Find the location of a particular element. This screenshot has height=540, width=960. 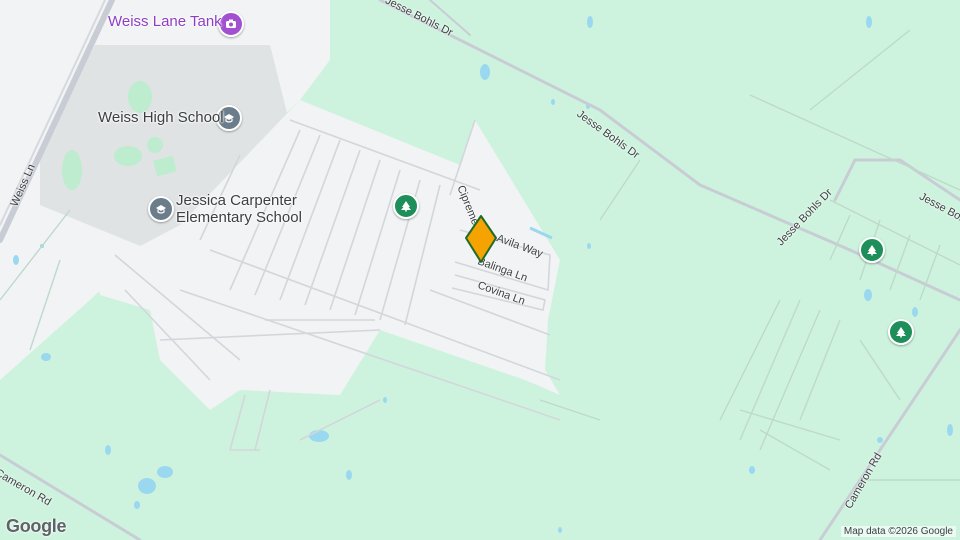

location-marker-icon is located at coordinates (481, 240).